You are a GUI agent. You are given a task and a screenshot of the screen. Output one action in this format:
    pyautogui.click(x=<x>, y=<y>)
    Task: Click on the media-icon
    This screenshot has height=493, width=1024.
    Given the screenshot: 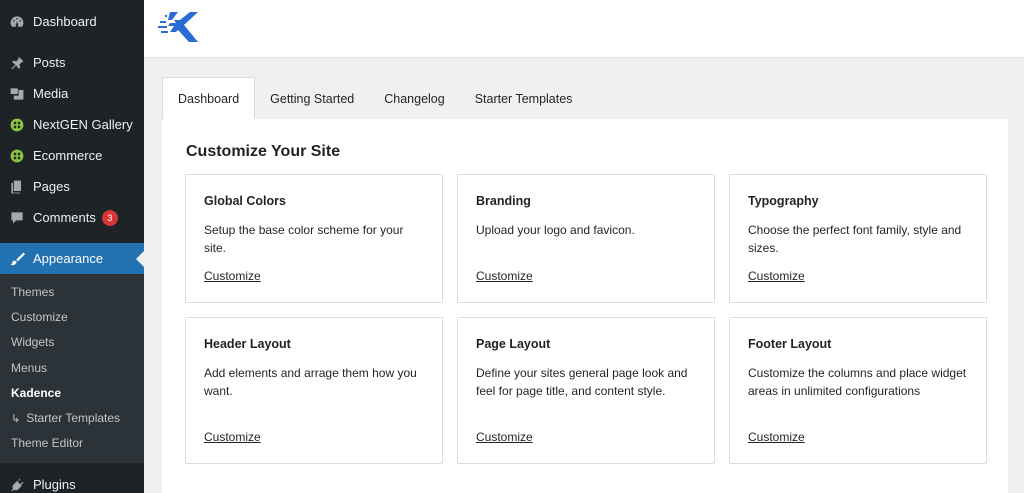 What is the action you would take?
    pyautogui.click(x=17, y=94)
    